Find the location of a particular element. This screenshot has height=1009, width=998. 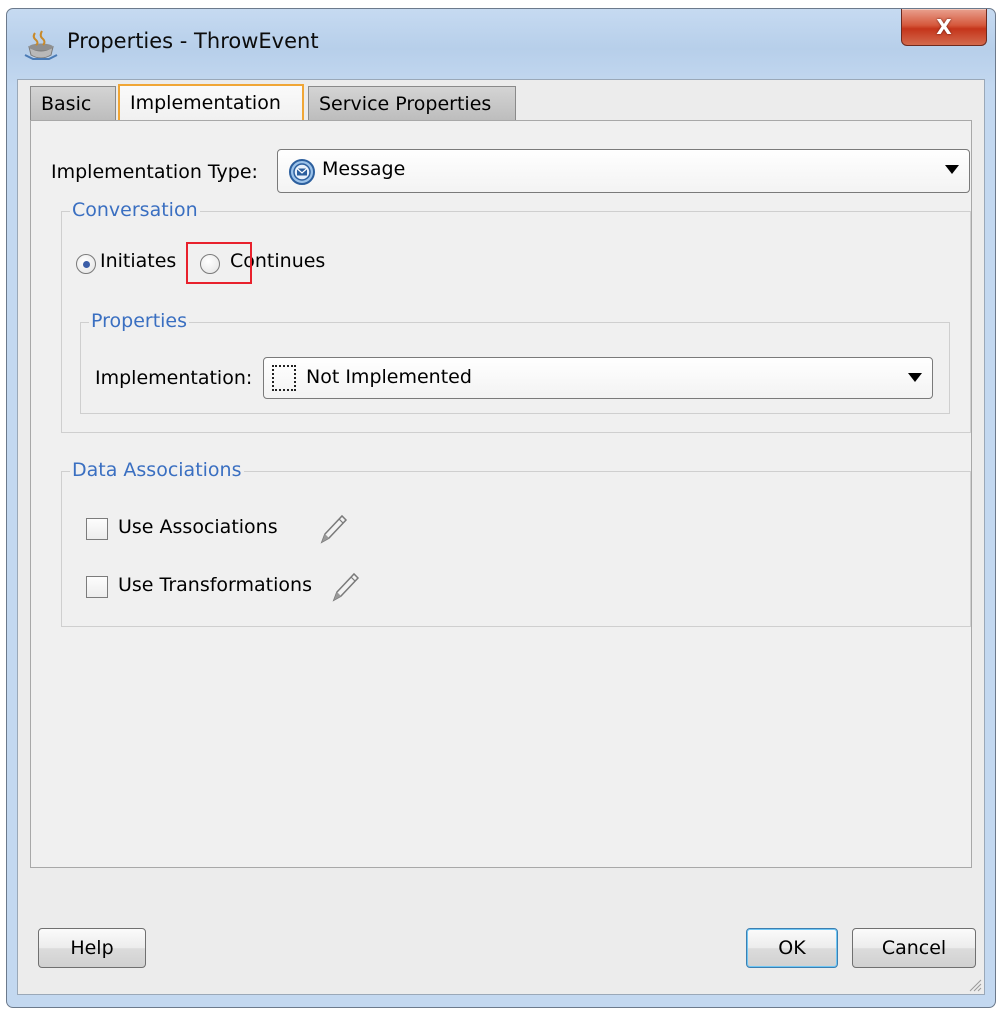

initiates-label: Initiates is located at coordinates (138, 261).